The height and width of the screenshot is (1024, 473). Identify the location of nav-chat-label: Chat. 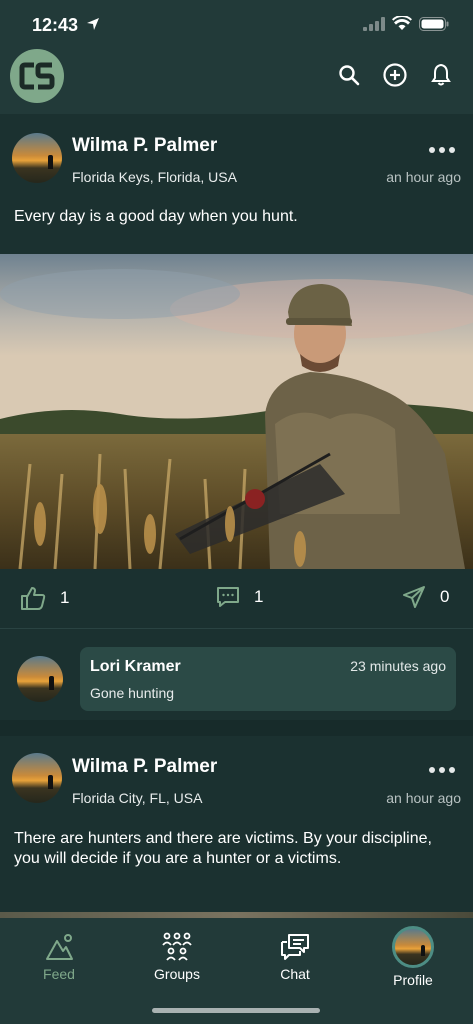
(295, 974).